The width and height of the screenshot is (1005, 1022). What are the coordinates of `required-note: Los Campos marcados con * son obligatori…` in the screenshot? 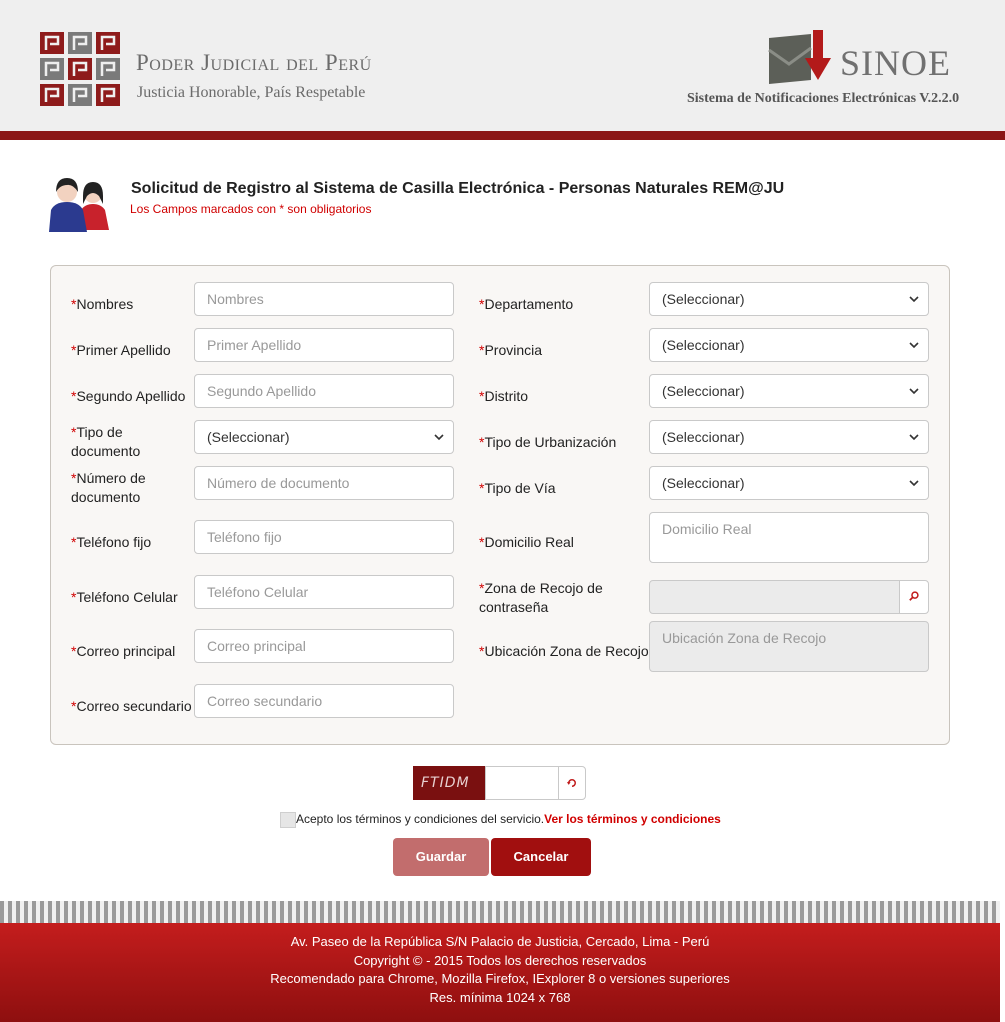 It's located at (251, 209).